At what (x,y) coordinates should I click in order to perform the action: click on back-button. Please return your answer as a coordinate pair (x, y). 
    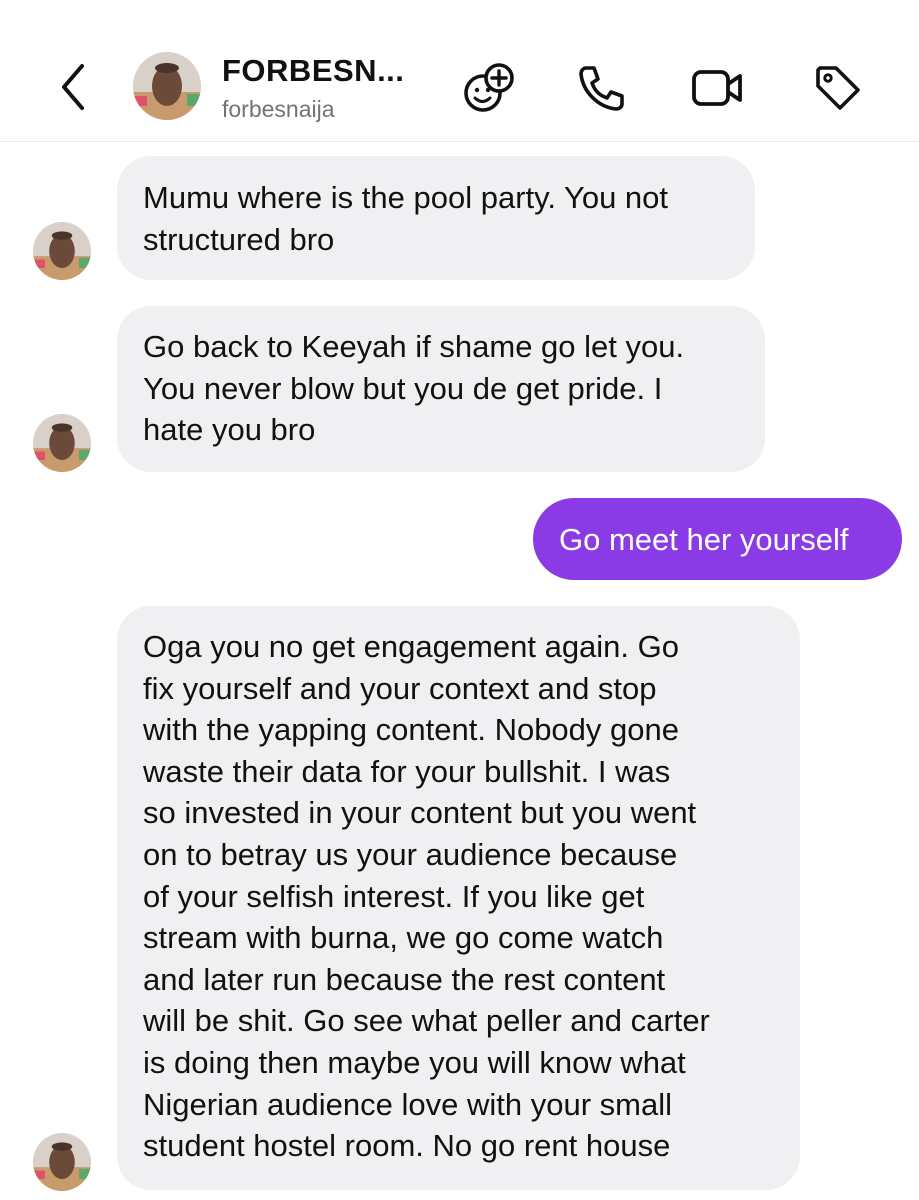
    Looking at the image, I should click on (76, 87).